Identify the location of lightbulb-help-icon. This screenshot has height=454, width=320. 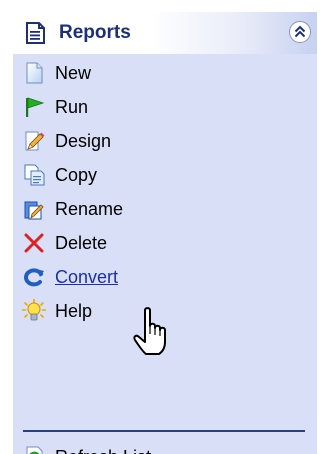
(34, 310).